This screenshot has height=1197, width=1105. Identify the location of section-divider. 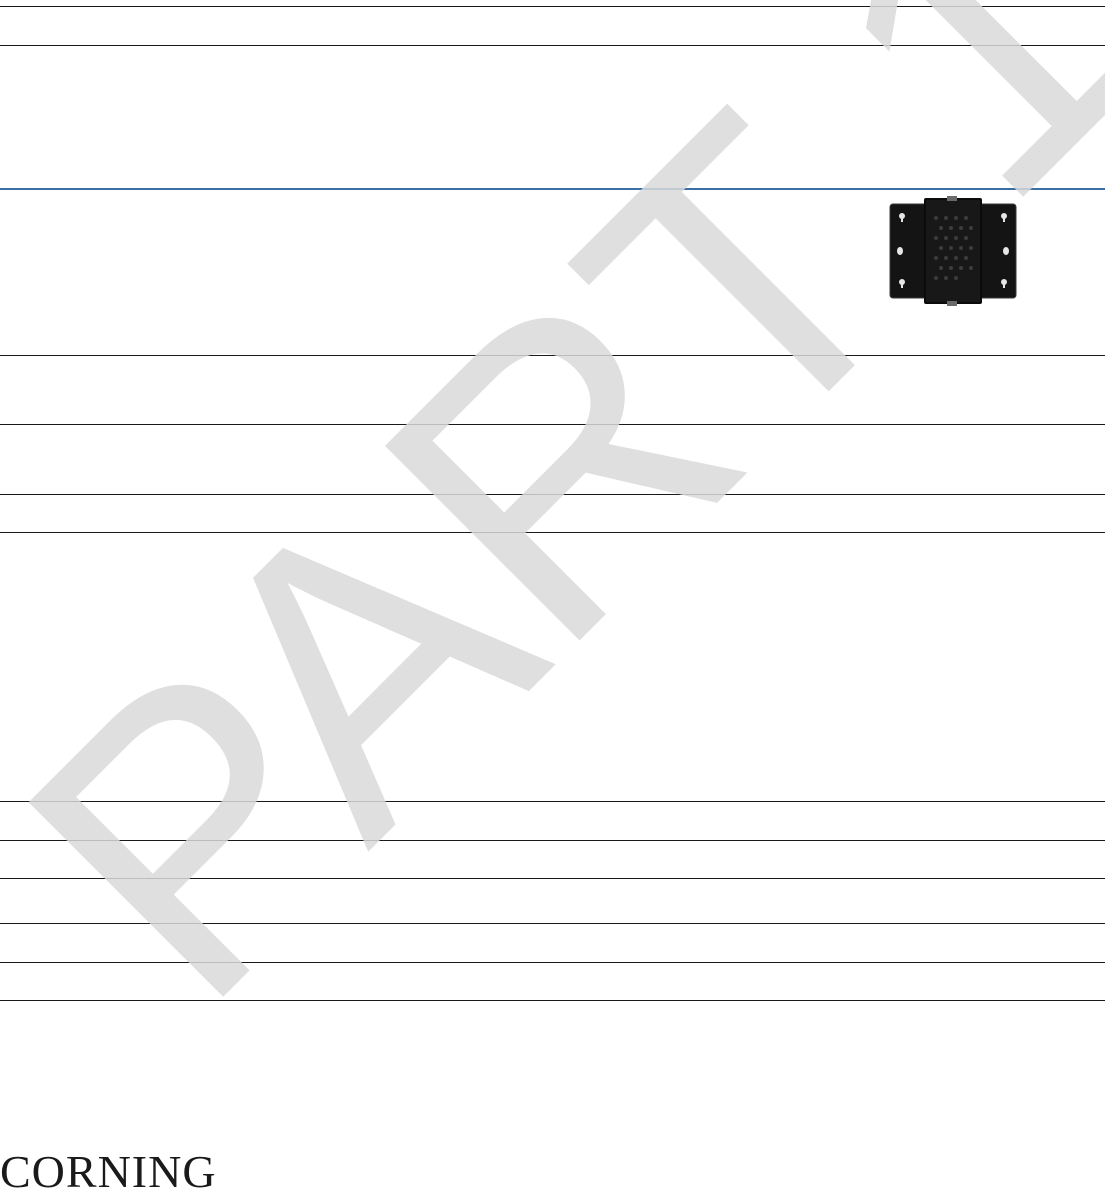
(552, 189).